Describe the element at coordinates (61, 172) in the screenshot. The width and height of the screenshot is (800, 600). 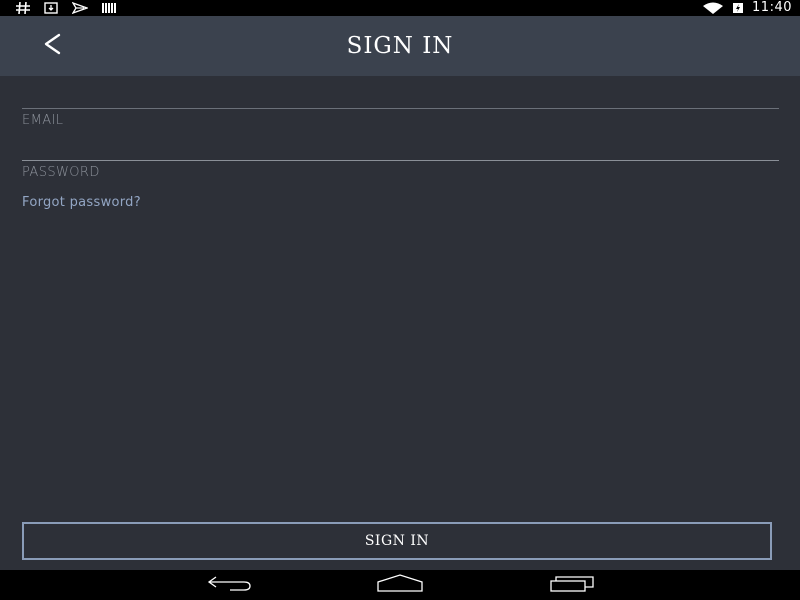
I see `password-label: PASSWORD` at that location.